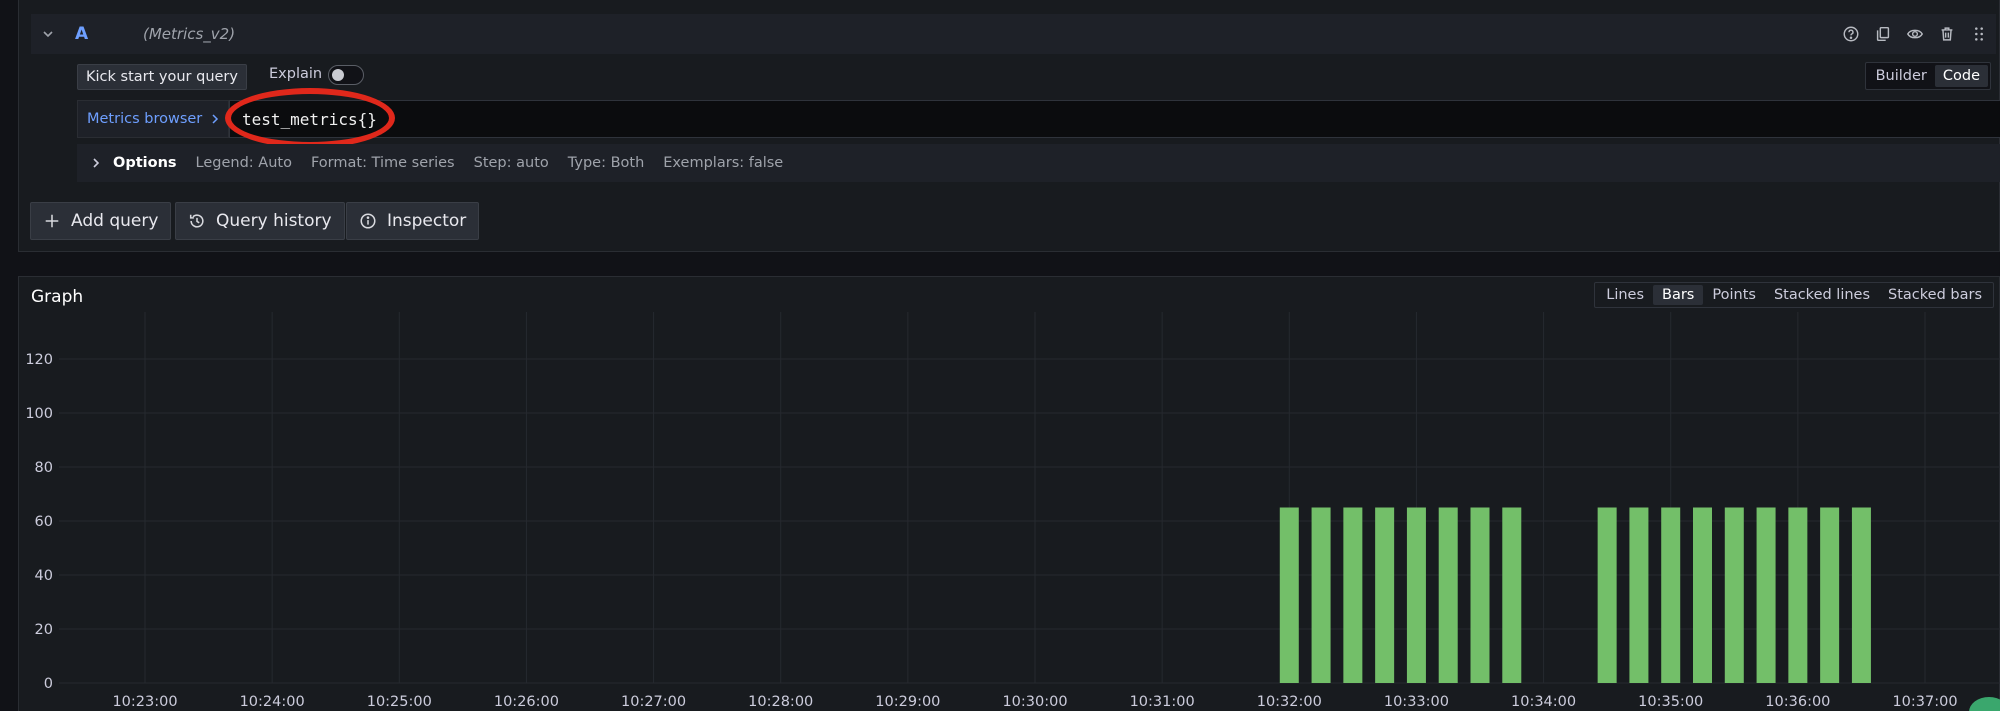 This screenshot has height=711, width=2000. I want to click on chevron-down-icon, so click(48, 34).